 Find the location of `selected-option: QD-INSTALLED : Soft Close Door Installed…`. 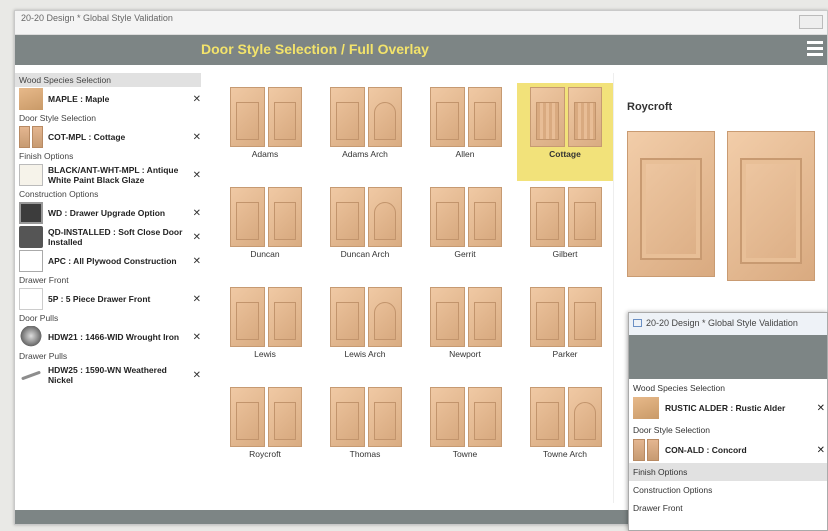

selected-option: QD-INSTALLED : Soft Close Door Installed… is located at coordinates (108, 237).